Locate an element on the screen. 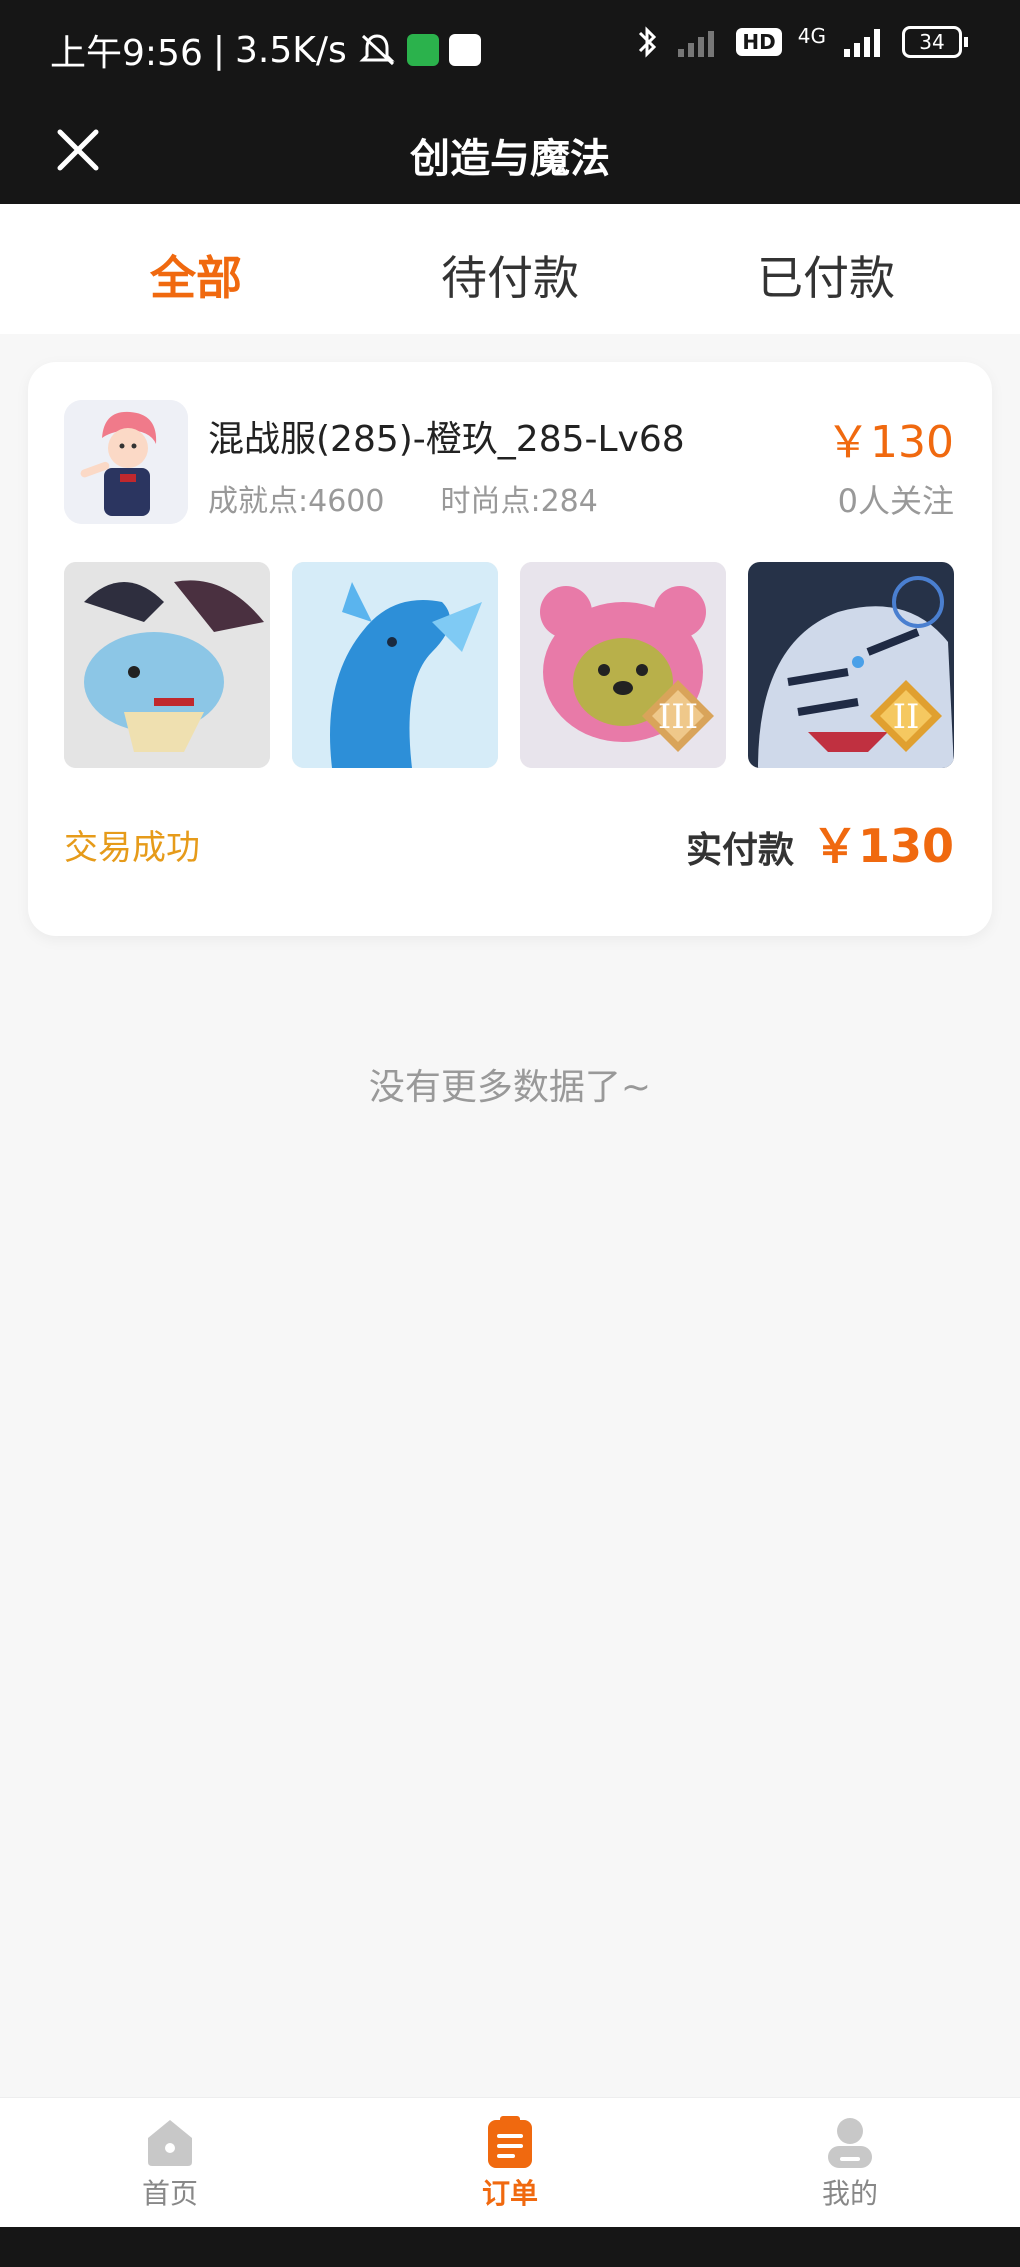  rank-badge: II is located at coordinates (906, 716).